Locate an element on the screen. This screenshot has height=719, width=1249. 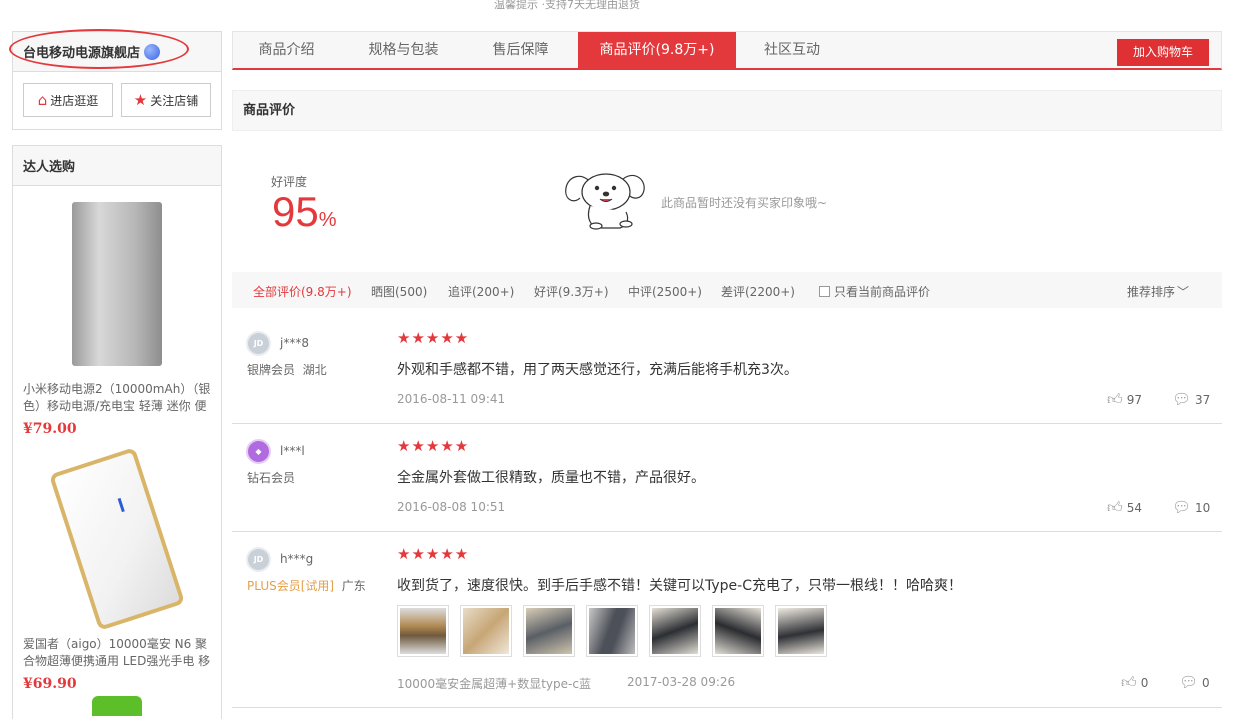
shop-header: 台电移动电源旗舰店 is located at coordinates (115, 50).